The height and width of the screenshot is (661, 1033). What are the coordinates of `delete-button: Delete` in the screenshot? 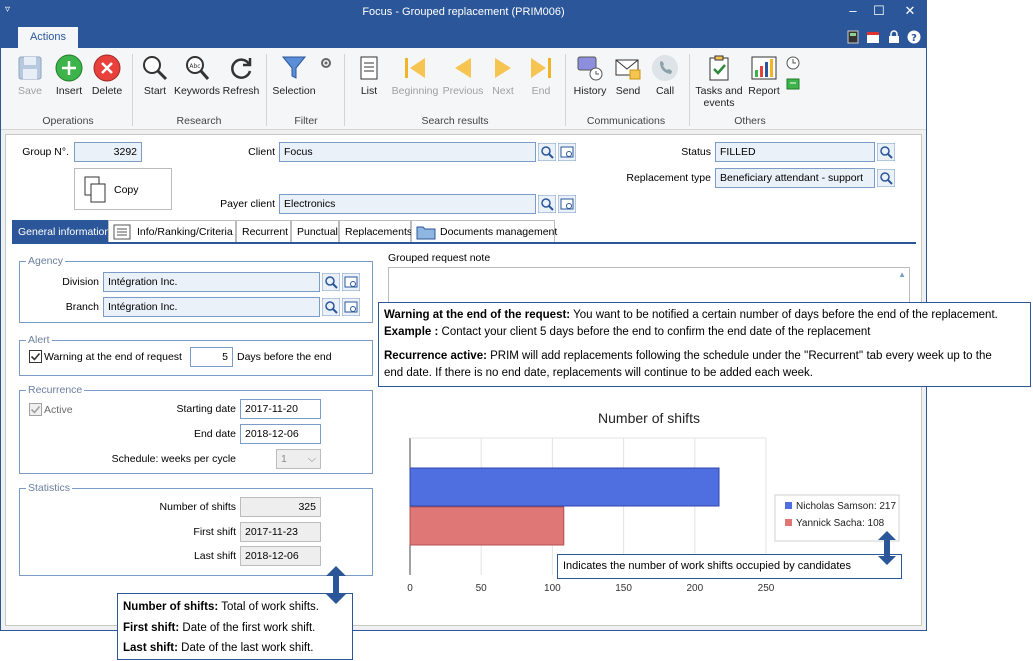 It's located at (107, 75).